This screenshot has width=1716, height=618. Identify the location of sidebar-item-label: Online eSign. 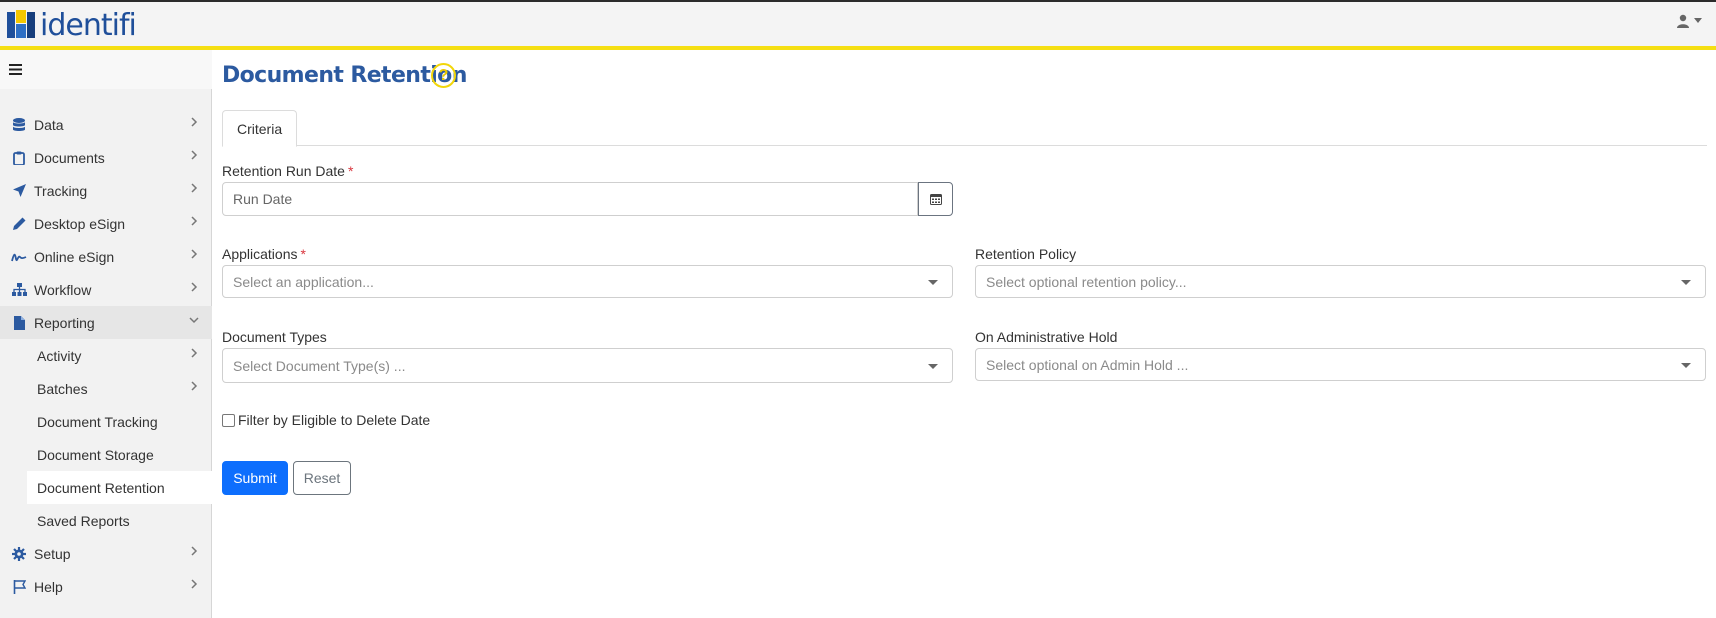
(74, 256).